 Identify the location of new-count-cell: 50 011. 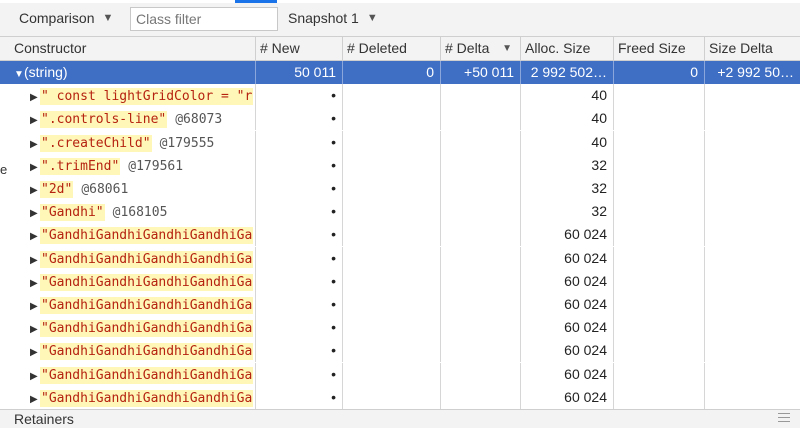
(299, 72).